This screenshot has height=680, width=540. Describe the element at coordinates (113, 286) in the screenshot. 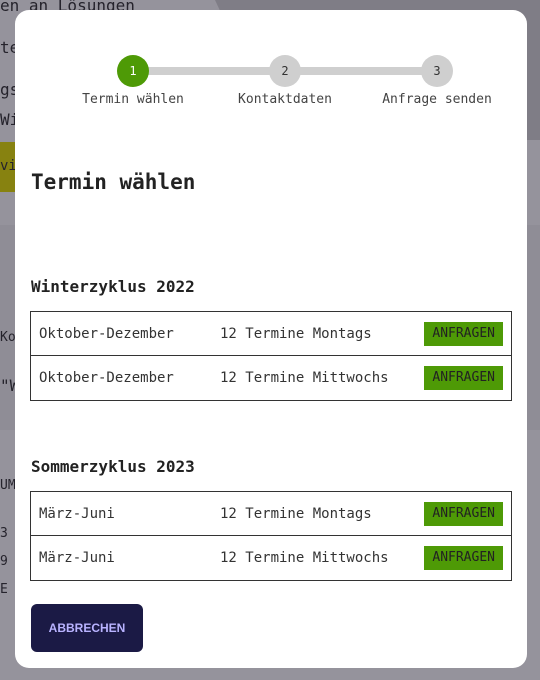

I see `section-title-winter: Winterzyklus 2022` at that location.